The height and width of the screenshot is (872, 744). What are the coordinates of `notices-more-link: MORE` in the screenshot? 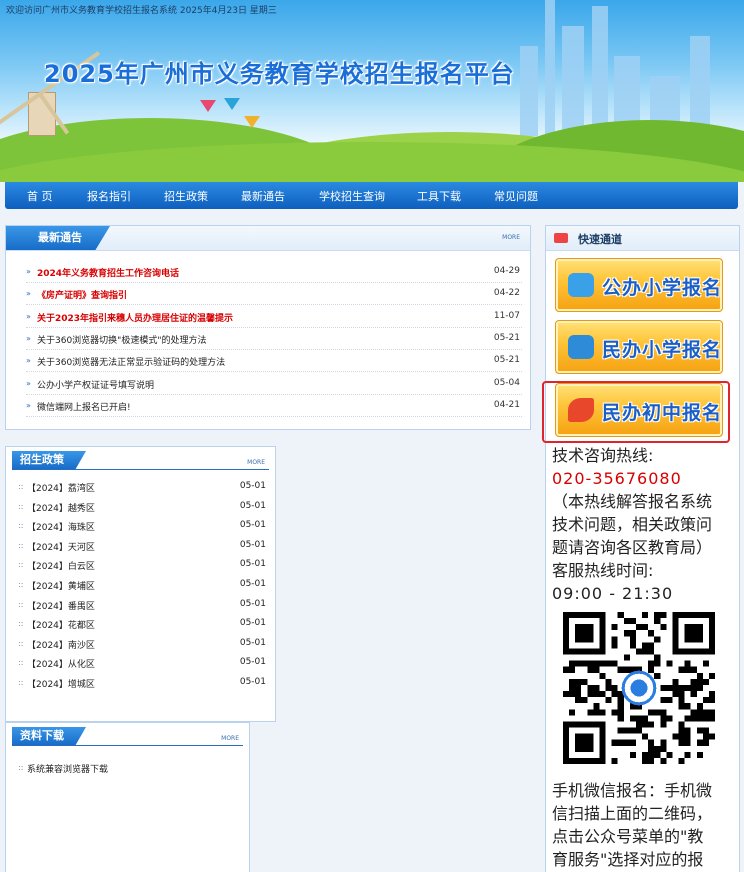 It's located at (511, 237).